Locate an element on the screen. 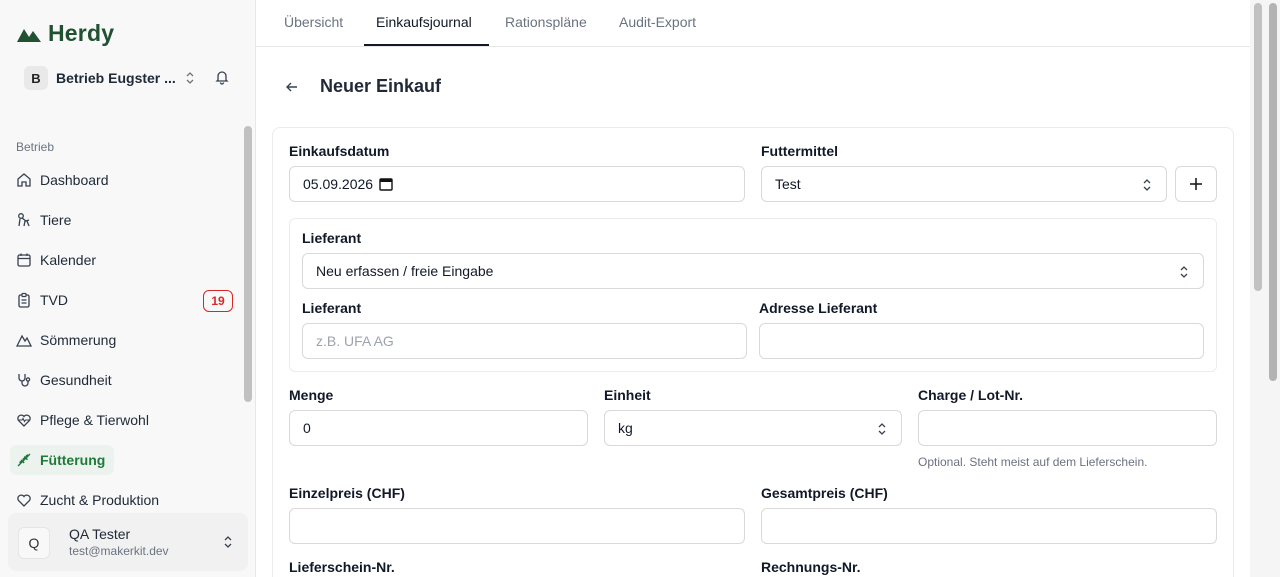 Image resolution: width=1280 pixels, height=577 pixels. active-tab-indicator is located at coordinates (426, 45).